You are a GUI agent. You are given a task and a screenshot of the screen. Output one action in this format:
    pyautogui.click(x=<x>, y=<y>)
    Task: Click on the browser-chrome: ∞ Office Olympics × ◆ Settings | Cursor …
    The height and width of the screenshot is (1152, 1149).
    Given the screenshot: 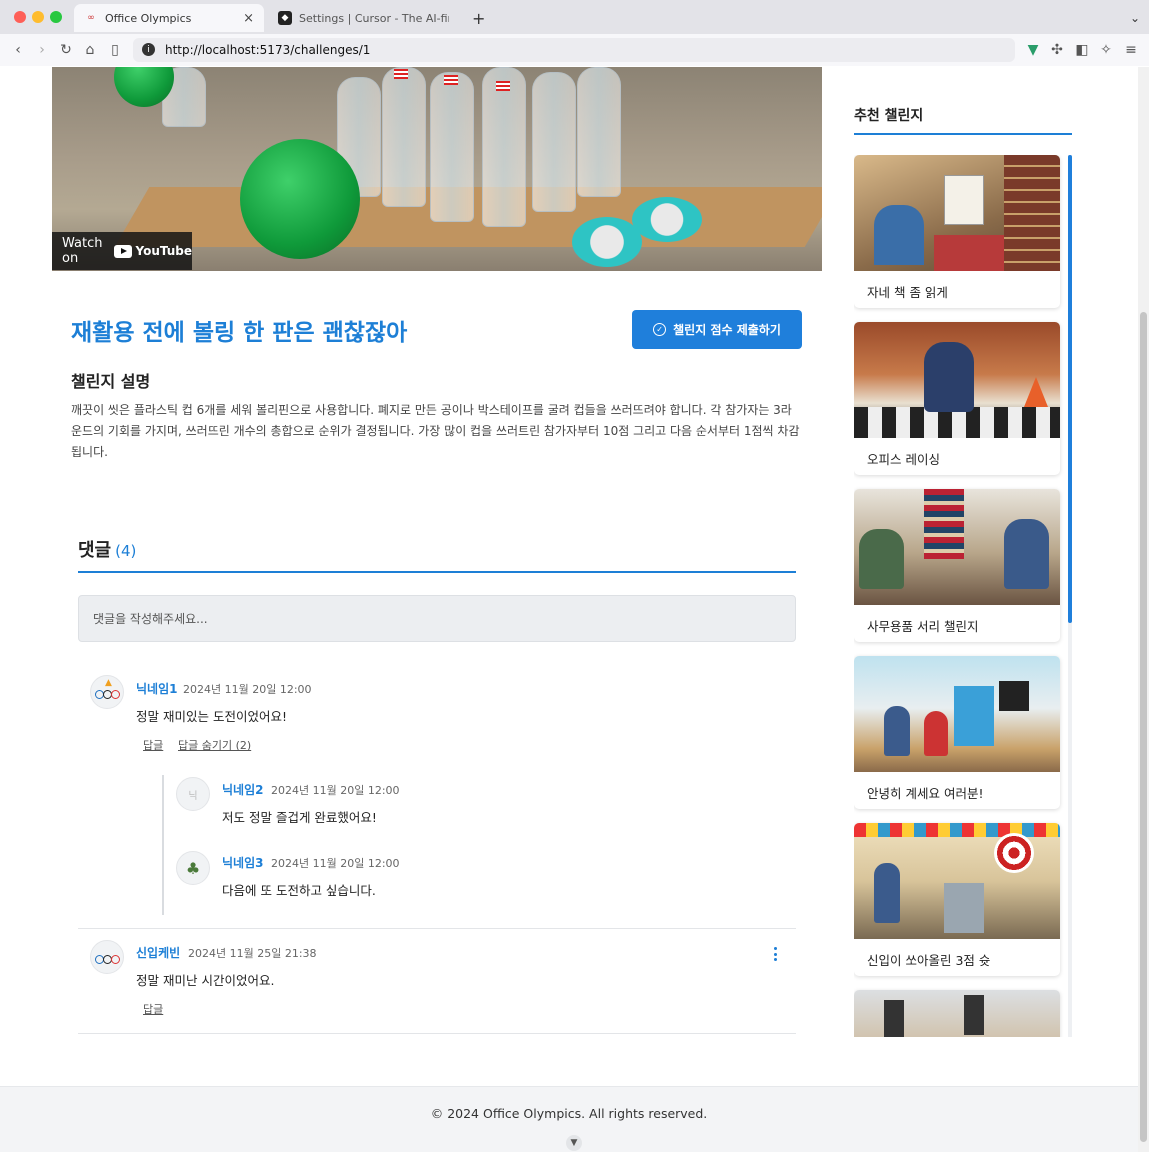 What is the action you would take?
    pyautogui.click(x=574, y=33)
    